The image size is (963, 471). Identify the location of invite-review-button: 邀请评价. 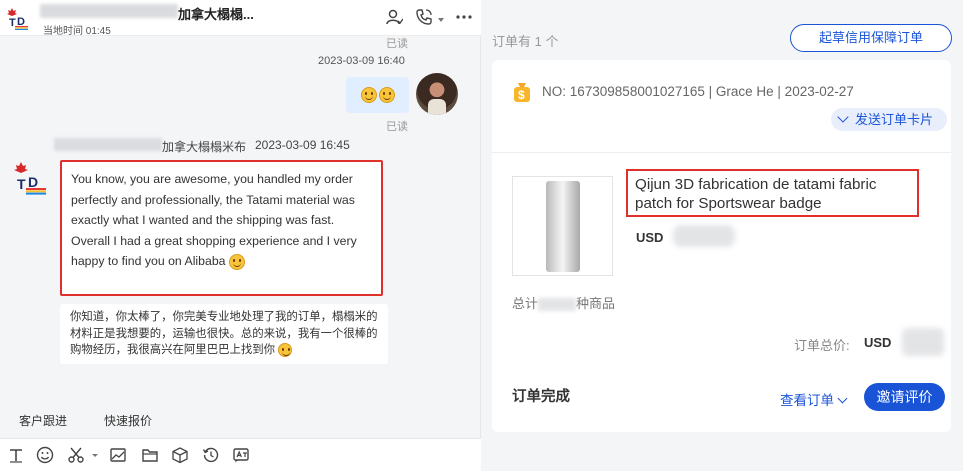
(904, 397).